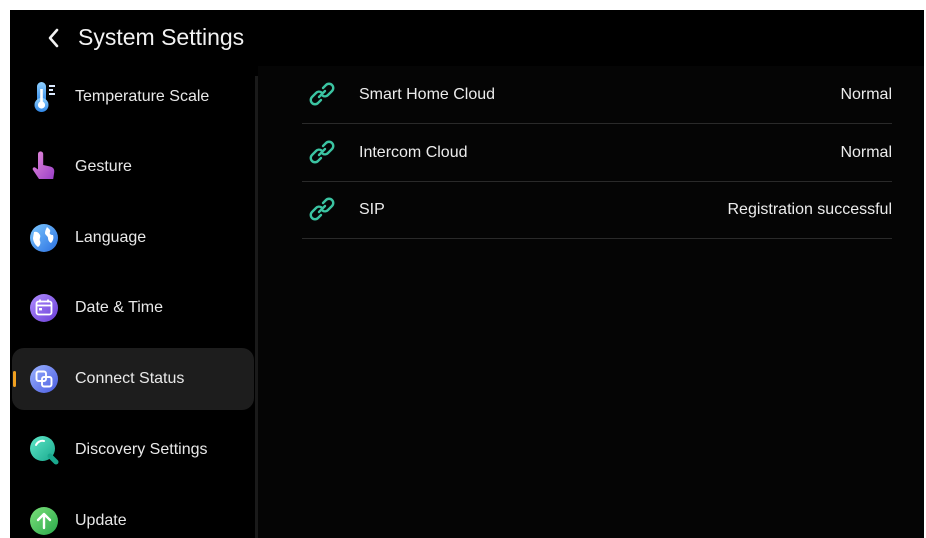  I want to click on page-title: System Settings, so click(161, 37).